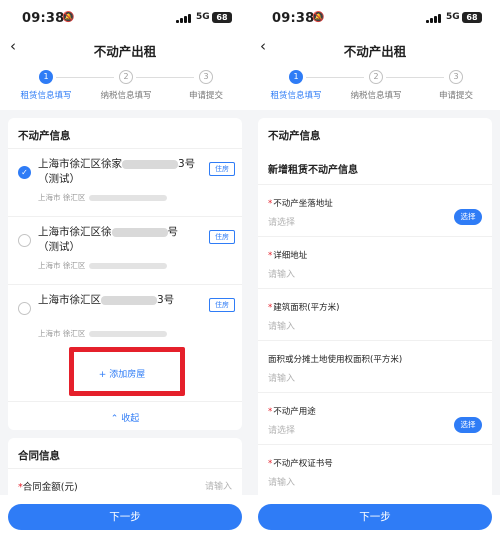 The image size is (500, 543). What do you see at coordinates (108, 239) in the screenshot?
I see `property-address: 上海市徐汇区徐 号（测试）` at bounding box center [108, 239].